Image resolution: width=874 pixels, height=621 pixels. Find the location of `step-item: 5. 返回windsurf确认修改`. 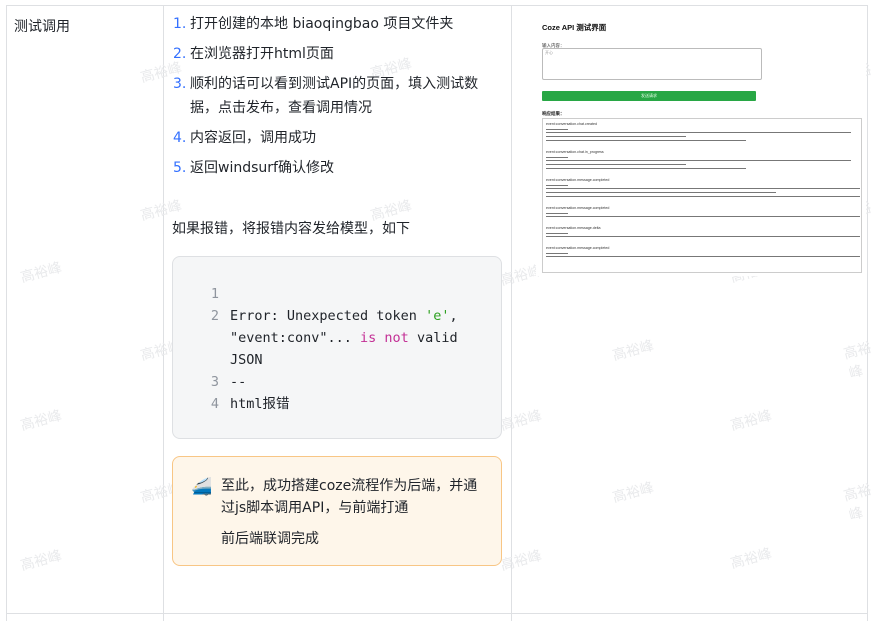

step-item: 5. 返回windsurf确认修改 is located at coordinates (338, 168).